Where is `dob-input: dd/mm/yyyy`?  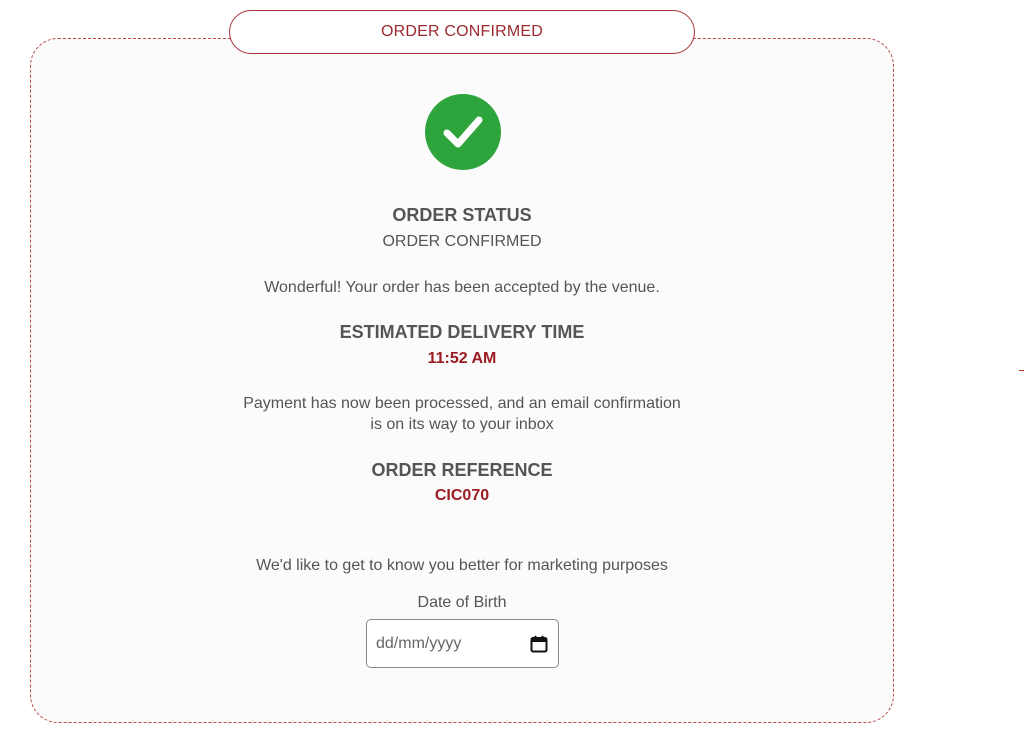 dob-input: dd/mm/yyyy is located at coordinates (462, 643).